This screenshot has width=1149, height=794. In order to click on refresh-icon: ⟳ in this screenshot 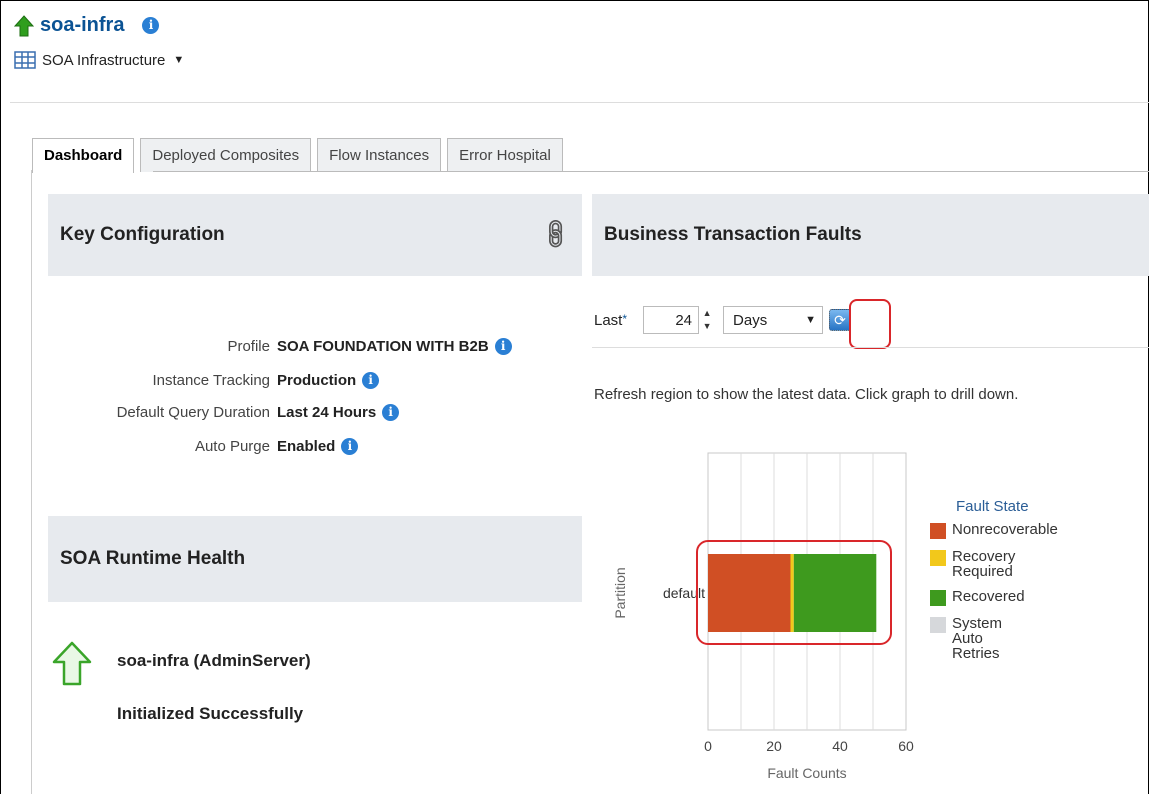, I will do `click(840, 320)`.